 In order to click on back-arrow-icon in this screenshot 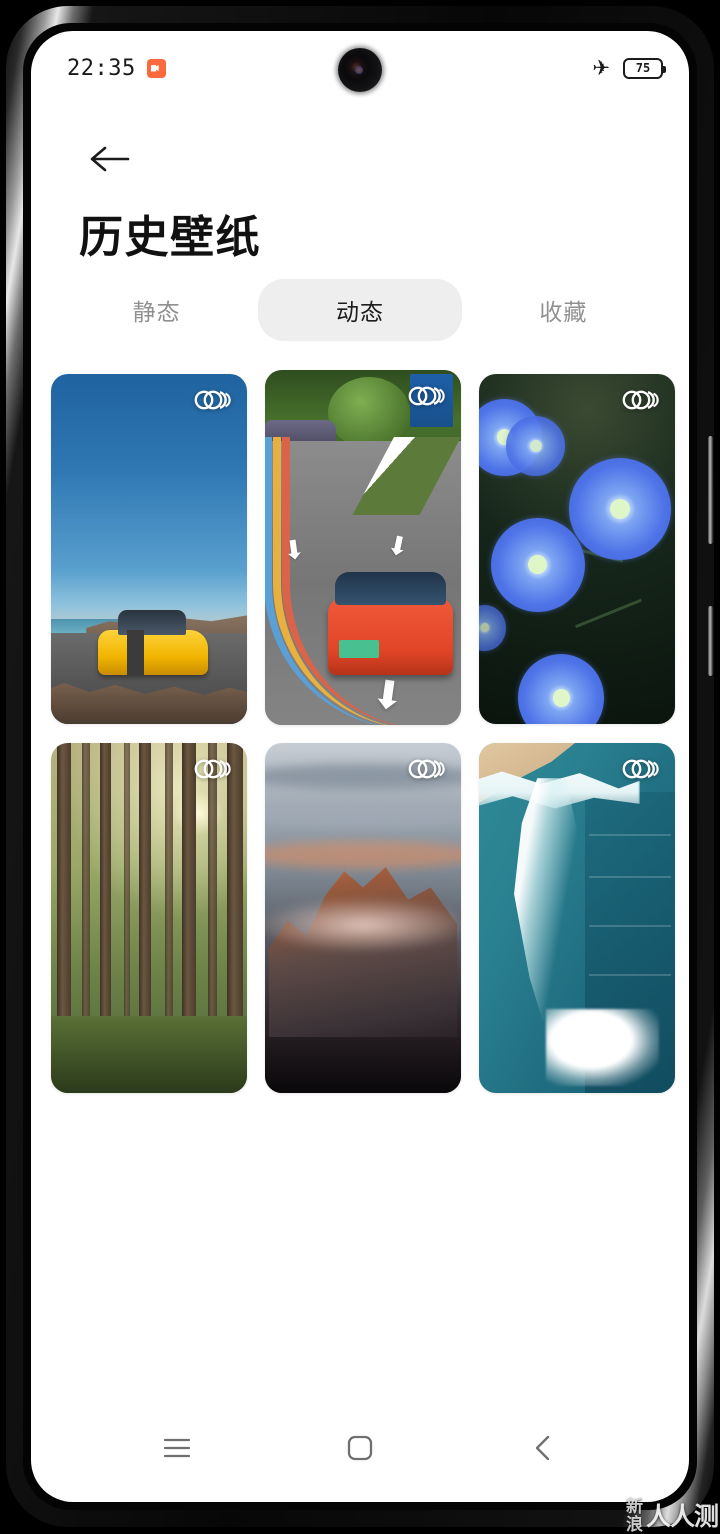, I will do `click(109, 159)`.